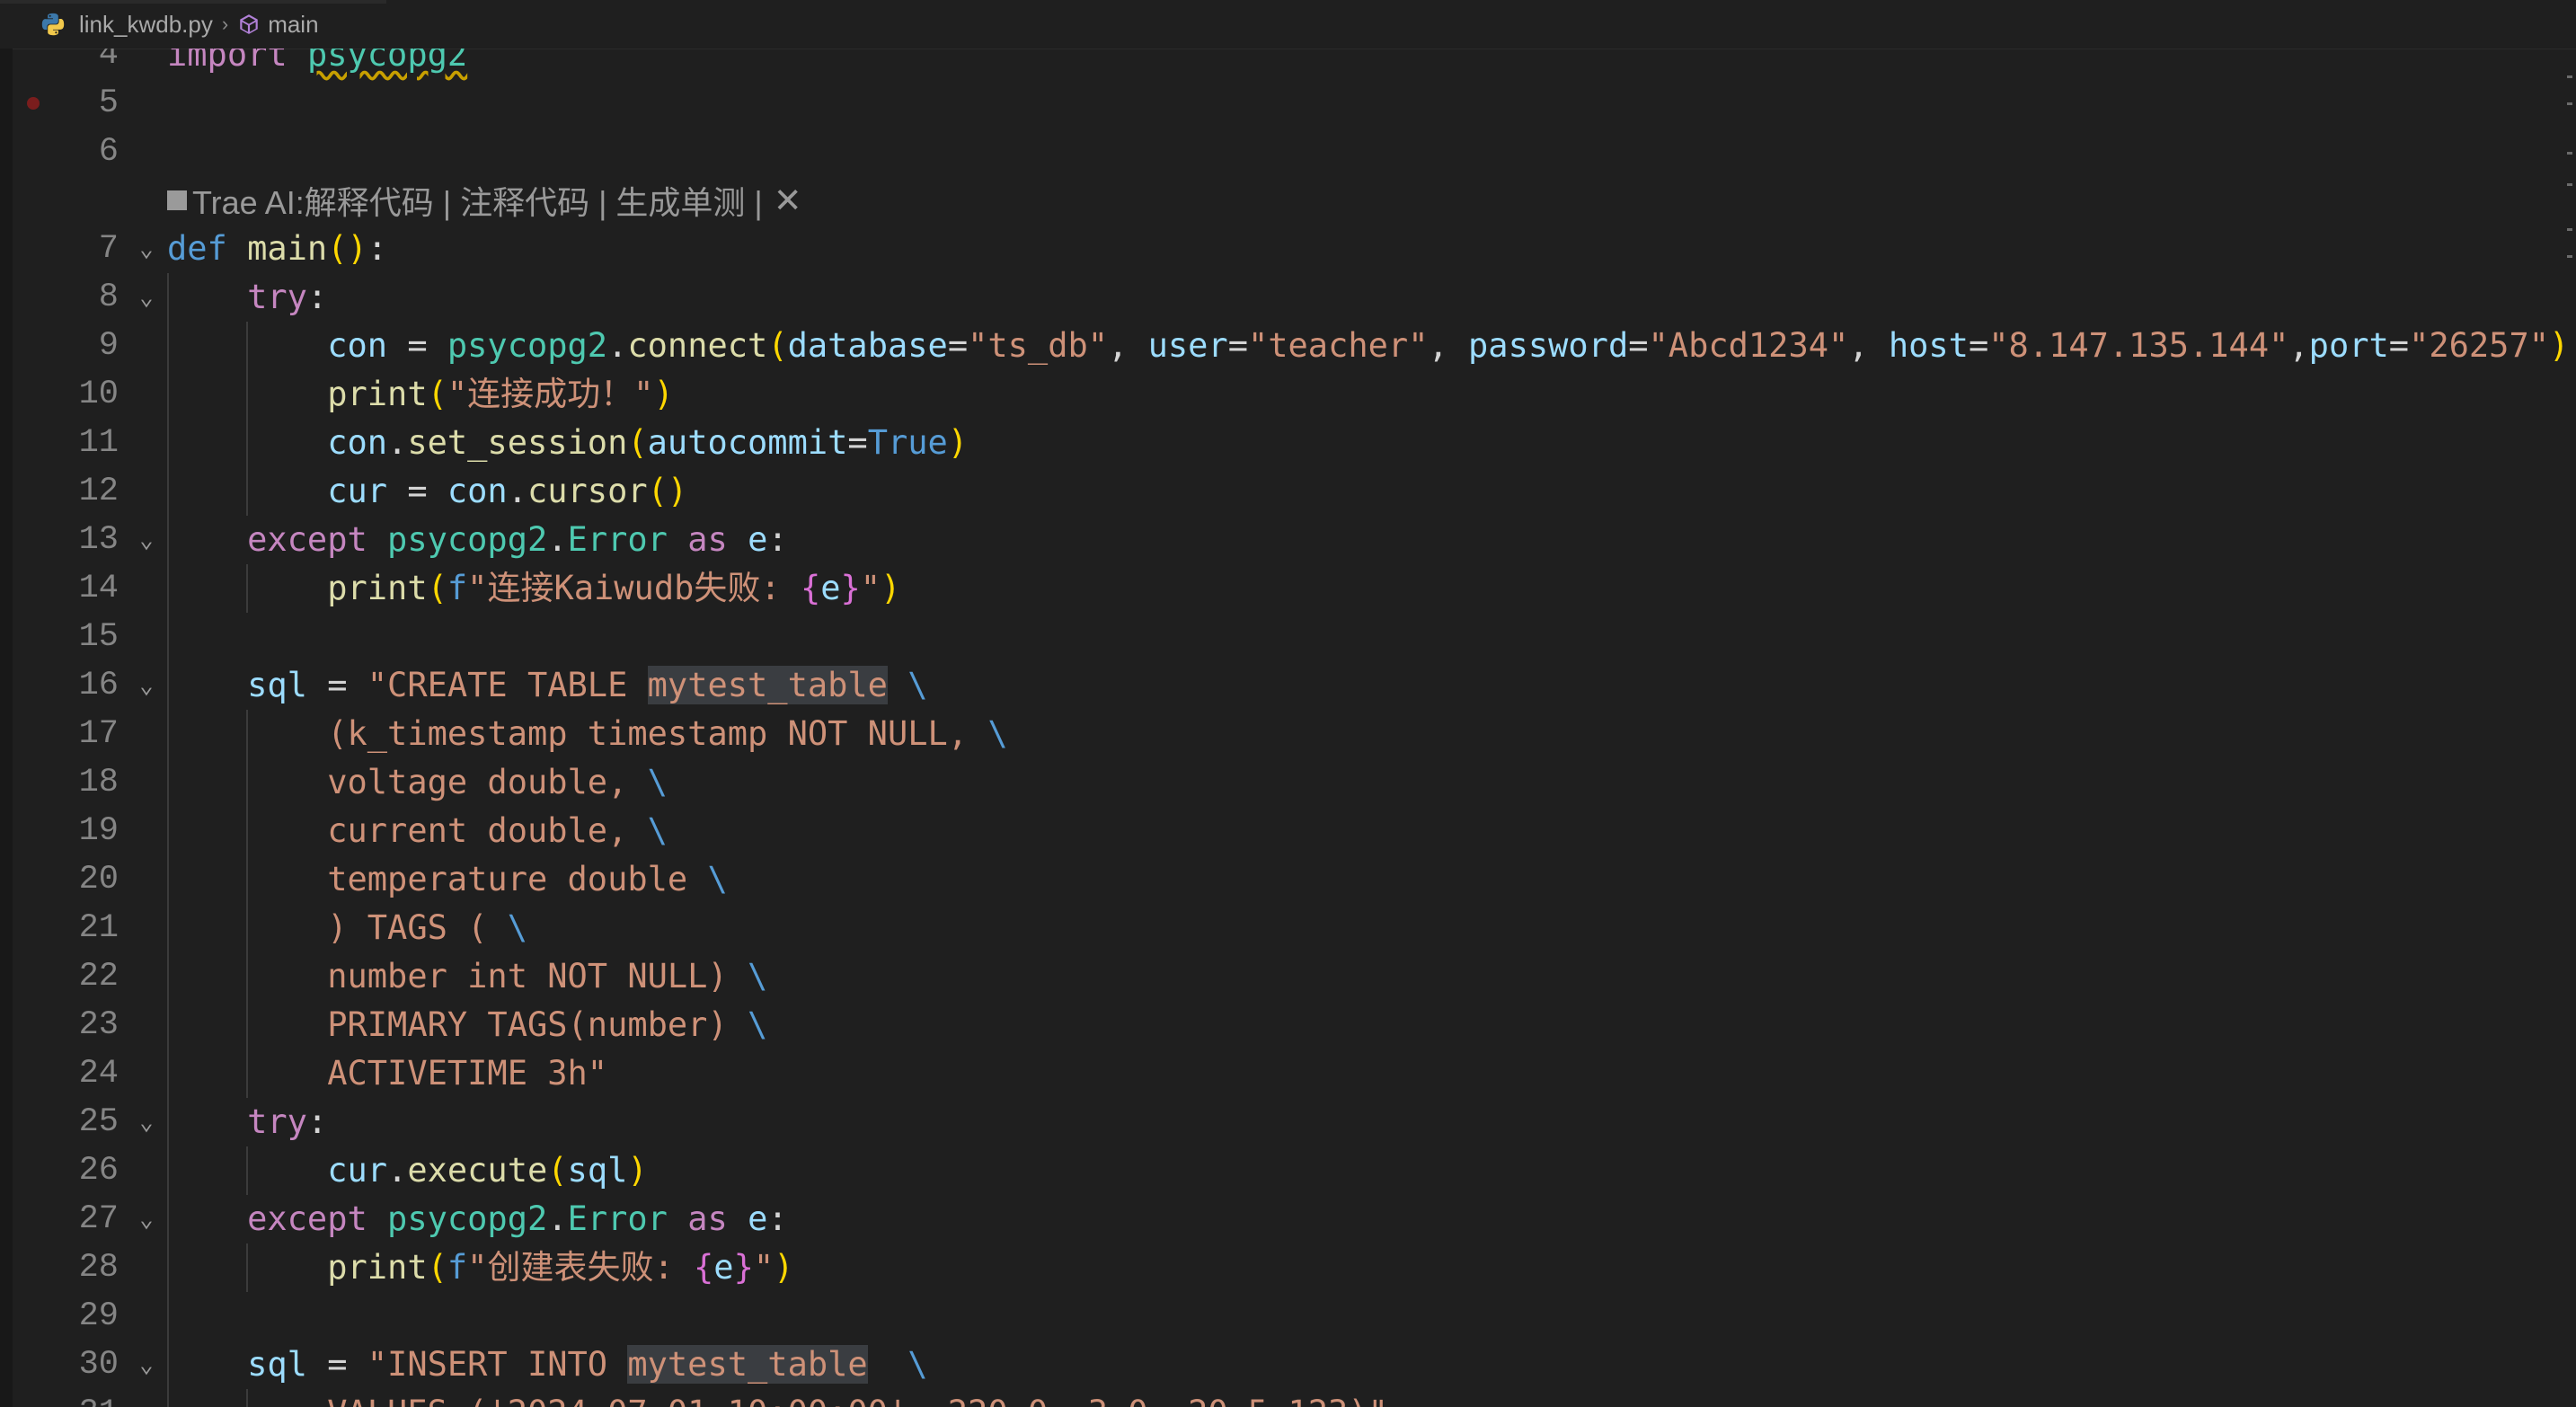 This screenshot has width=2576, height=1407. Describe the element at coordinates (1288, 1365) in the screenshot. I see `code-line: 30 ⌄ sql = "INSERT INTO mytest_table \` at that location.